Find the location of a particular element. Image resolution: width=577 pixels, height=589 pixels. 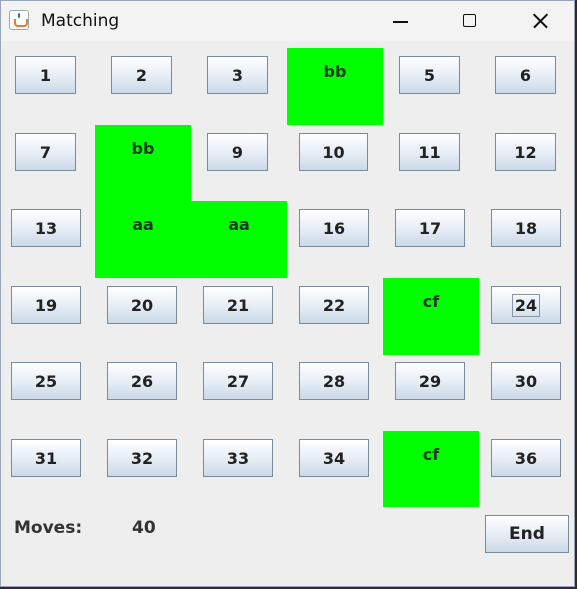

tile-button-22: 22 is located at coordinates (334, 305).